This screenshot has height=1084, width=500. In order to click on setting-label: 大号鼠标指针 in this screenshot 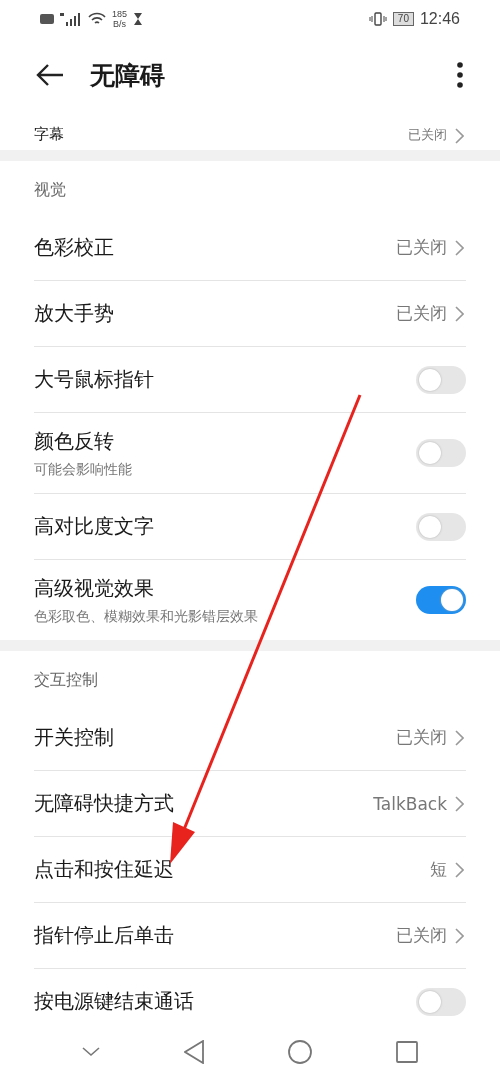, I will do `click(221, 379)`.